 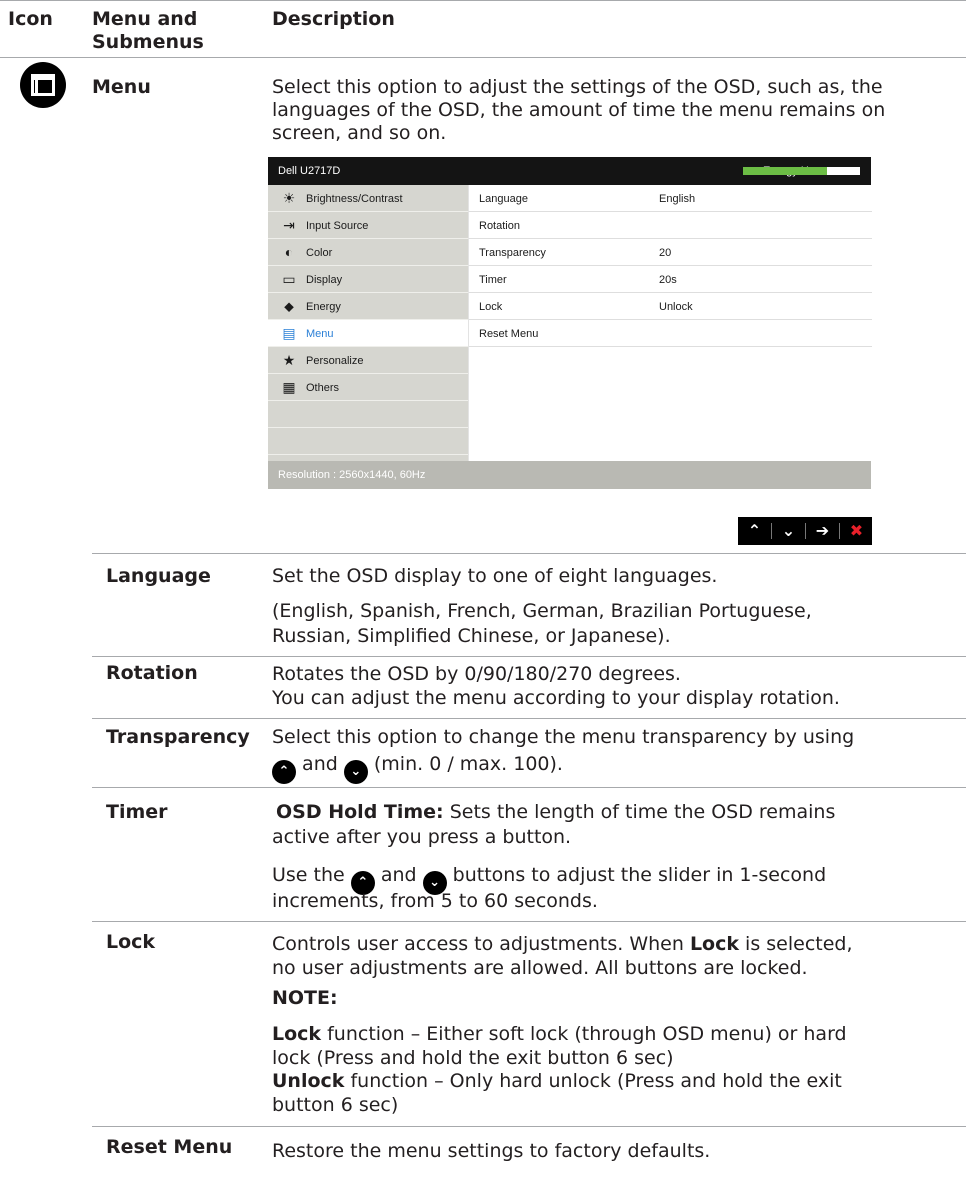 I want to click on osd-menu-item: ▭ Display, so click(x=368, y=279).